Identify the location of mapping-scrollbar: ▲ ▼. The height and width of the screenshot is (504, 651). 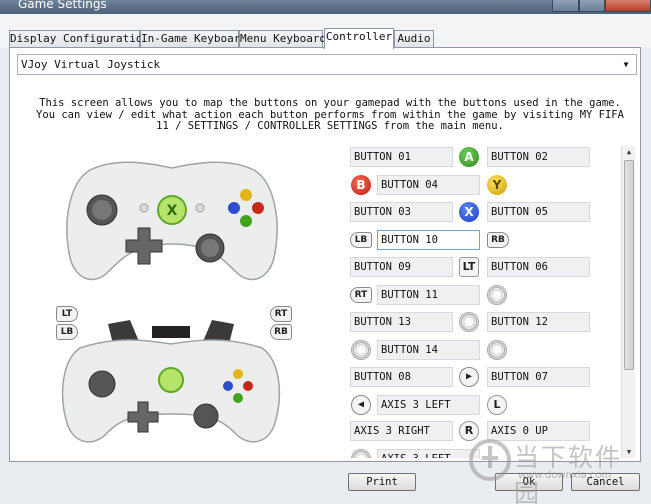
(628, 302).